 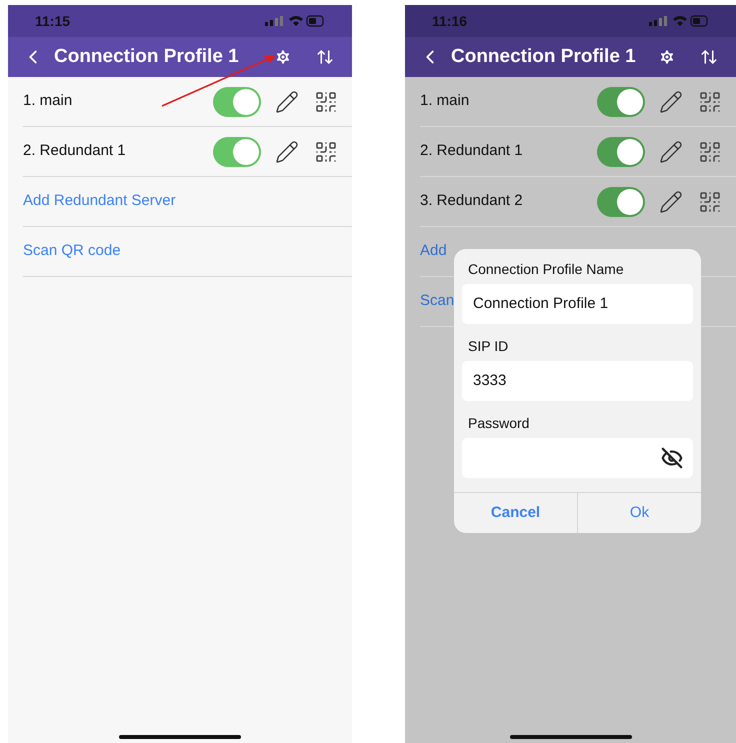 I want to click on status-time: 11:15, so click(x=52, y=21).